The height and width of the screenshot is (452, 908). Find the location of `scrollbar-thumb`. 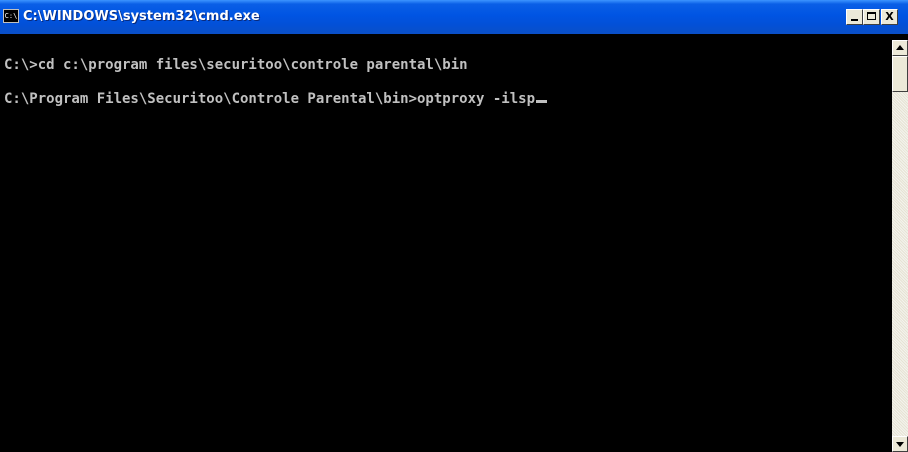

scrollbar-thumb is located at coordinates (900, 74).